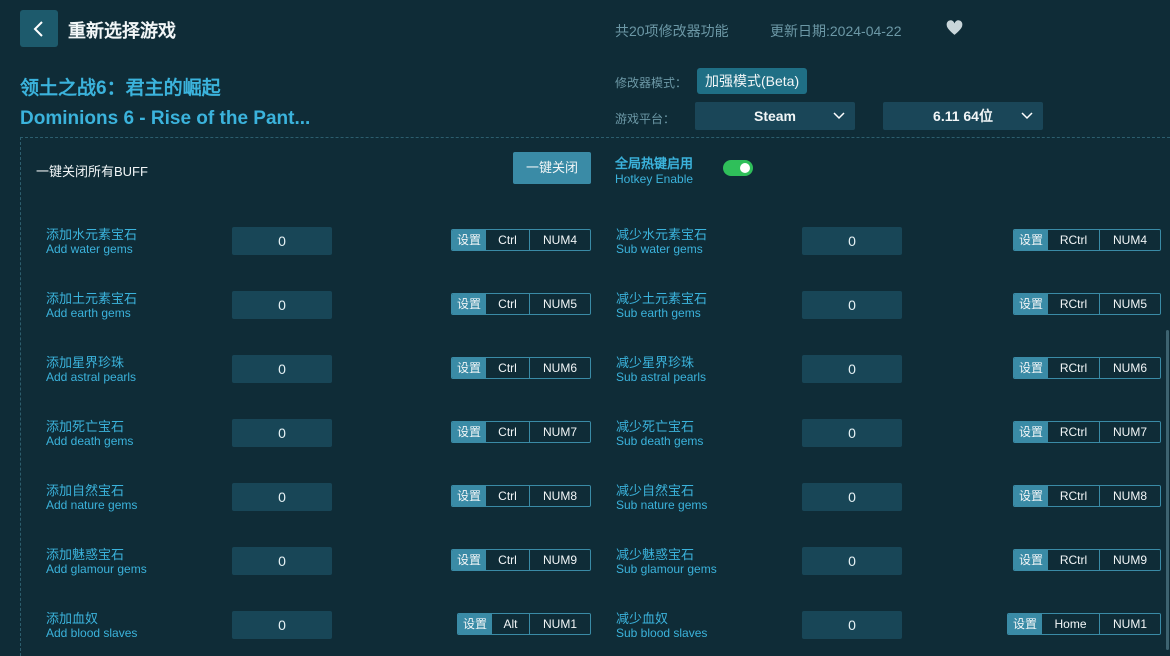  I want to click on cheat-name-cn: 减少魅惑宝石, so click(655, 554).